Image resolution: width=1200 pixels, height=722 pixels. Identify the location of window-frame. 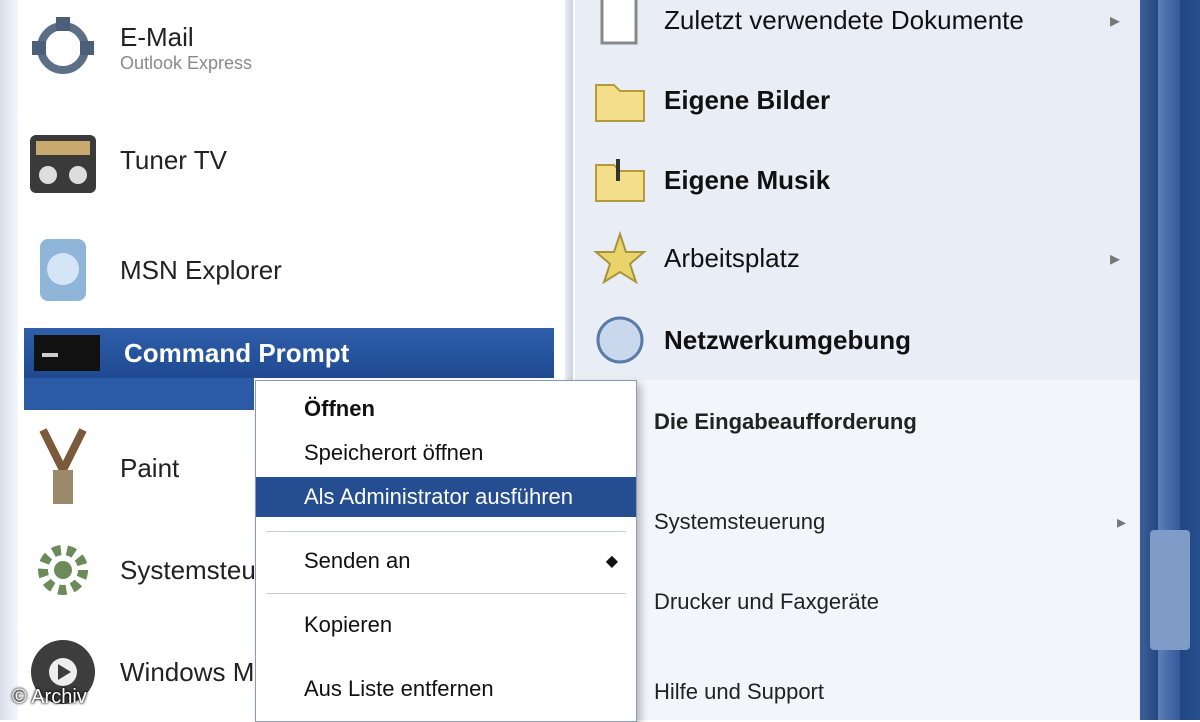
(1170, 360).